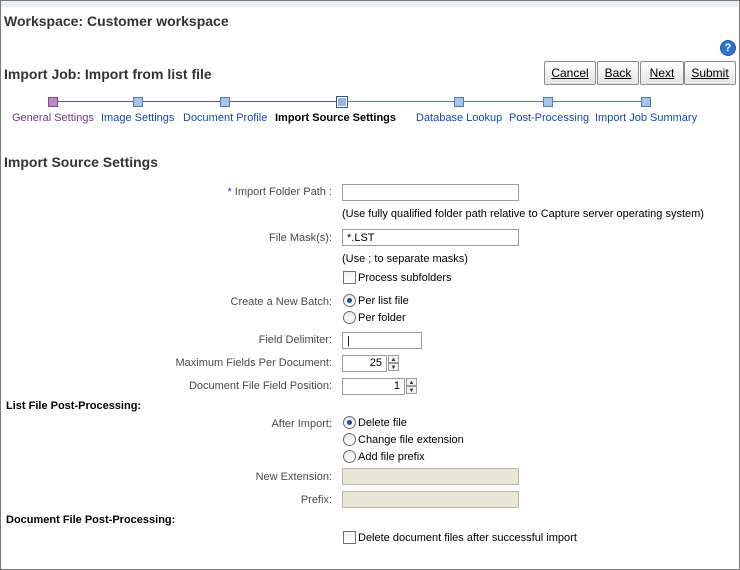 The height and width of the screenshot is (570, 740). Describe the element at coordinates (430, 476) in the screenshot. I see `new-extension-input` at that location.